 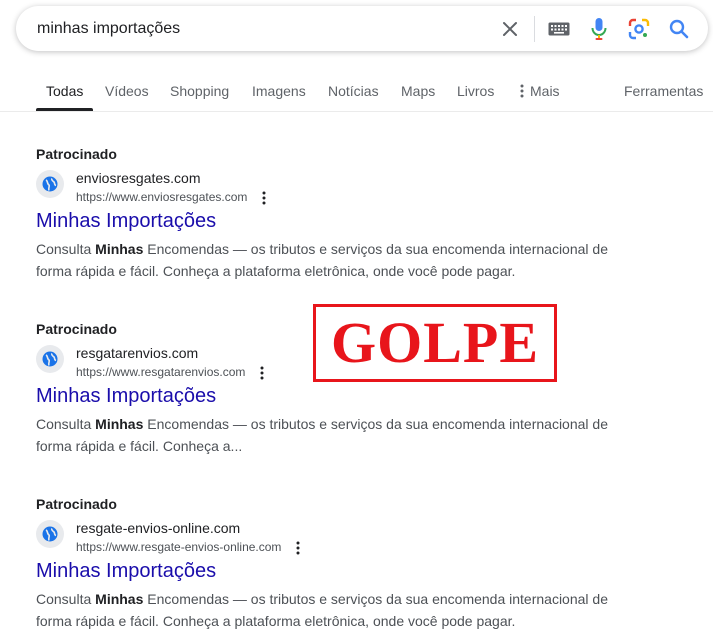 What do you see at coordinates (545, 91) in the screenshot?
I see `tab-mais-label: Mais` at bounding box center [545, 91].